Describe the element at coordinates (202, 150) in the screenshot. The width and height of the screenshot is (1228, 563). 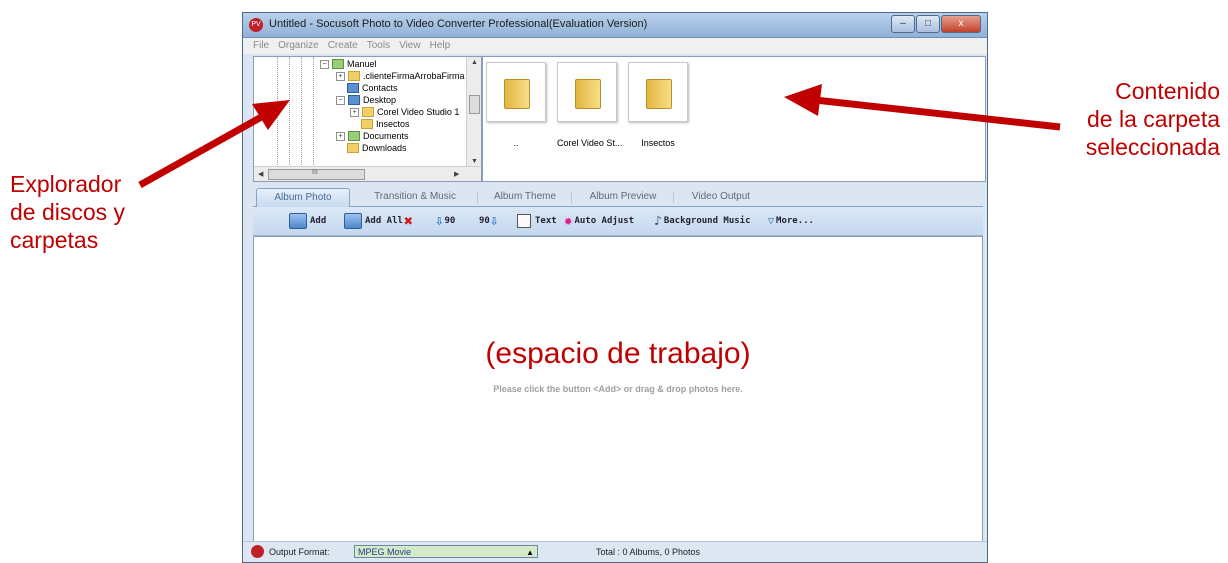
I see `arrow-to-tree` at that location.